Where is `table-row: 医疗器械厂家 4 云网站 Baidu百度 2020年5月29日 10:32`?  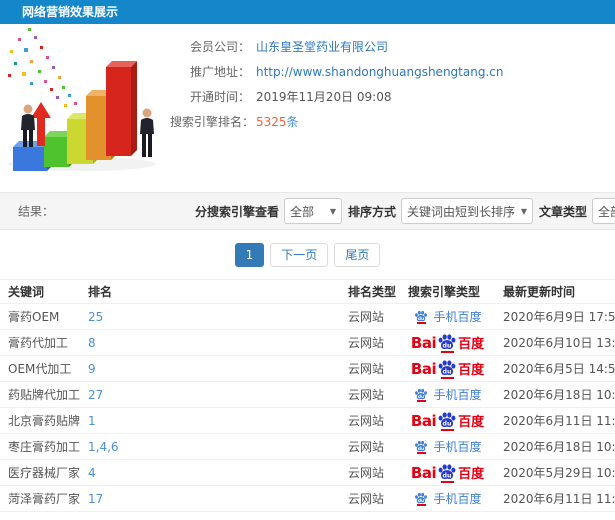
table-row: 医疗器械厂家 4 云网站 Baidu百度 2020年5月29日 10:32 is located at coordinates (307, 472).